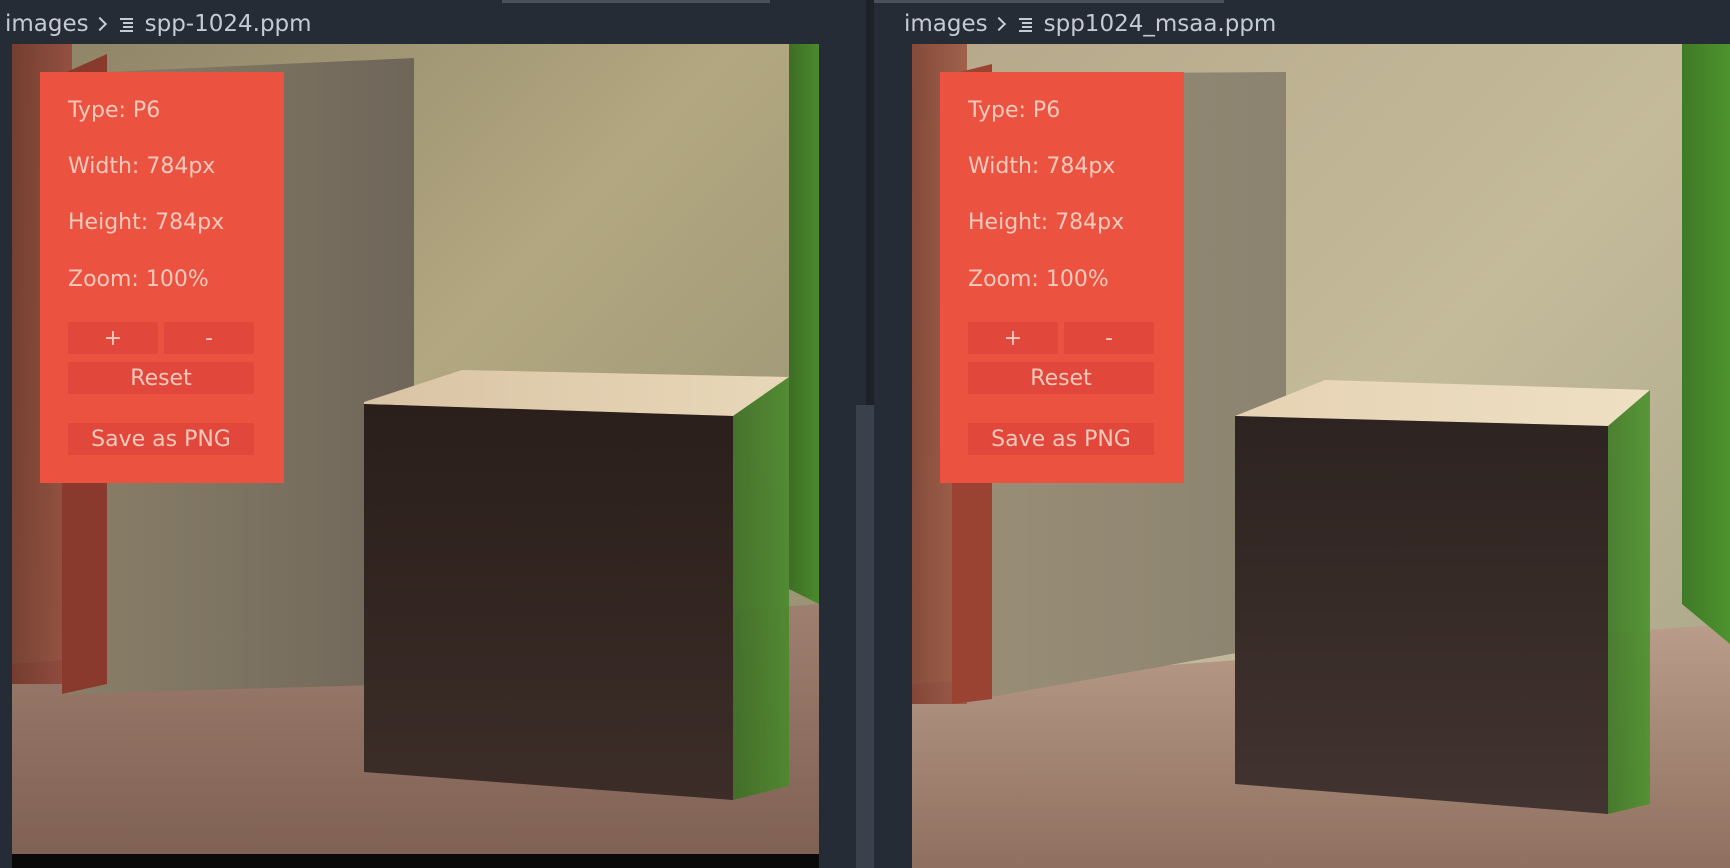 This screenshot has width=1730, height=868. I want to click on breadcrumb-filename: spp-1024.ppm, so click(228, 24).